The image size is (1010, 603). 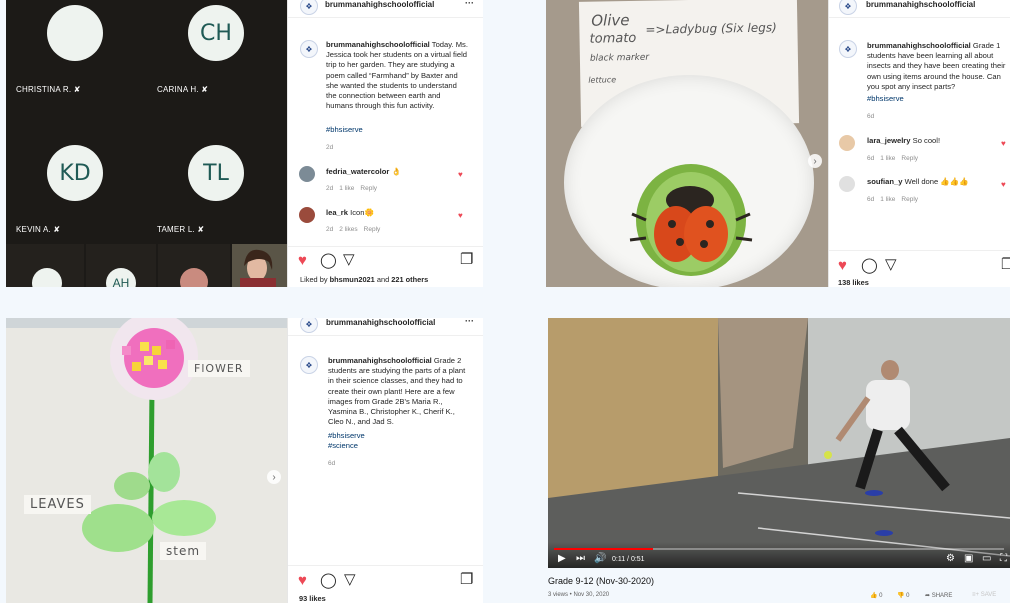 I want to click on participant-tile: KD KEVIN A. ✘, so click(x=76, y=181).